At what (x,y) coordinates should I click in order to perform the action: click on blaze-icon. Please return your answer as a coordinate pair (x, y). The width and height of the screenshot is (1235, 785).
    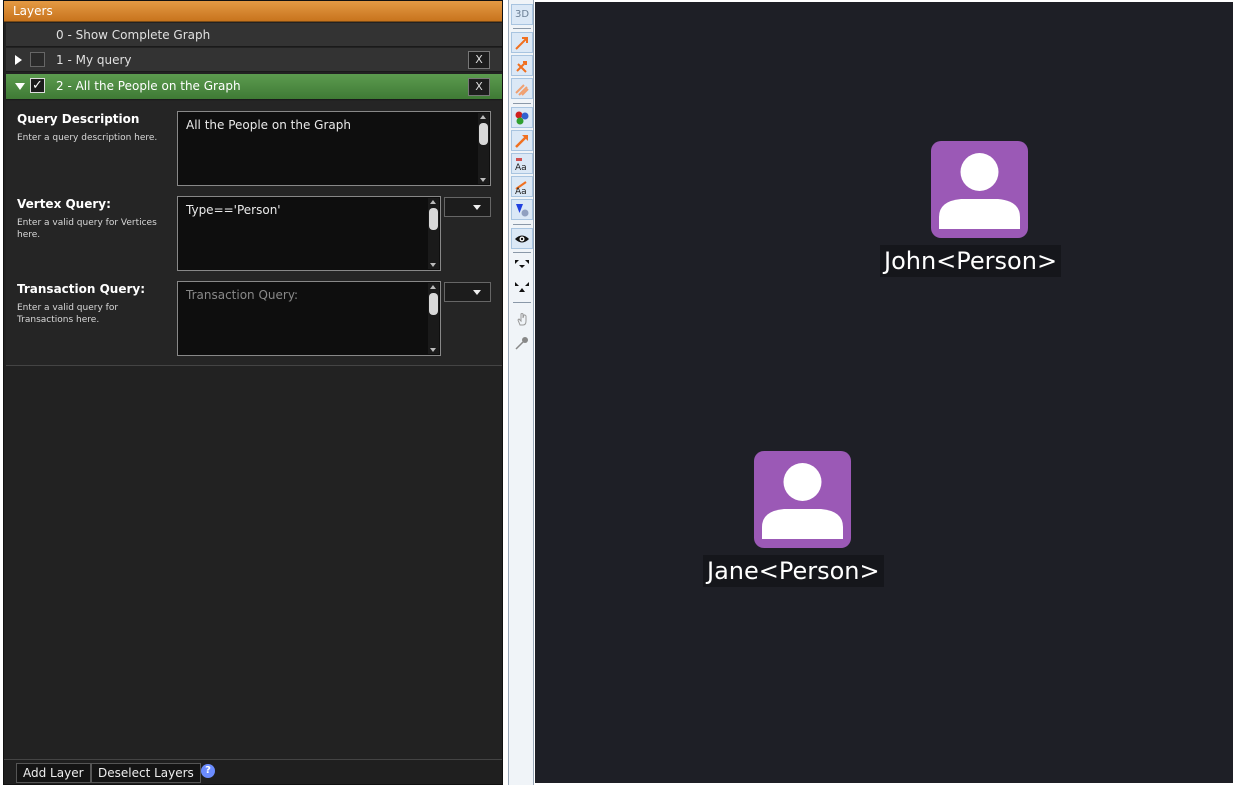
    Looking at the image, I should click on (522, 210).